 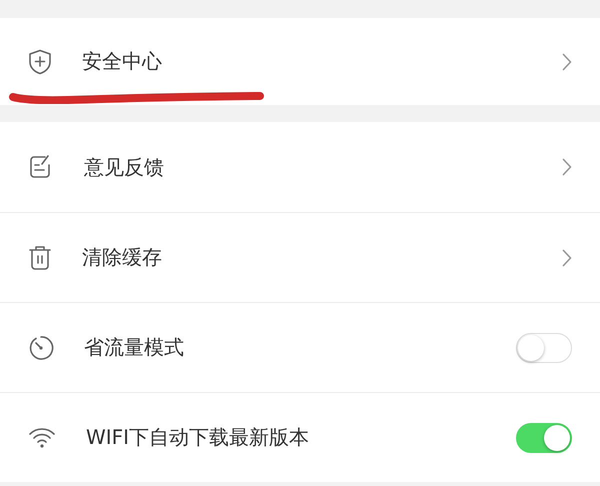 I want to click on setting-label: WIFI下自动下载最新版本, so click(x=198, y=437).